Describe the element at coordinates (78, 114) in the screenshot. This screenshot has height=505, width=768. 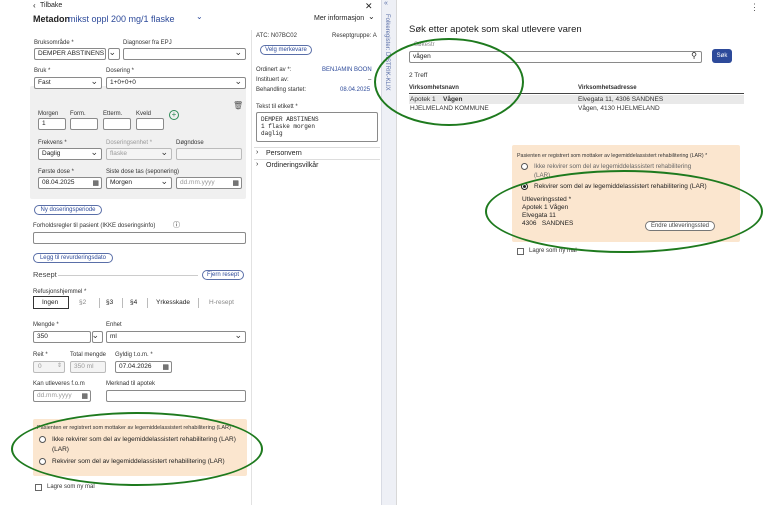
I see `form-label: Form.` at that location.